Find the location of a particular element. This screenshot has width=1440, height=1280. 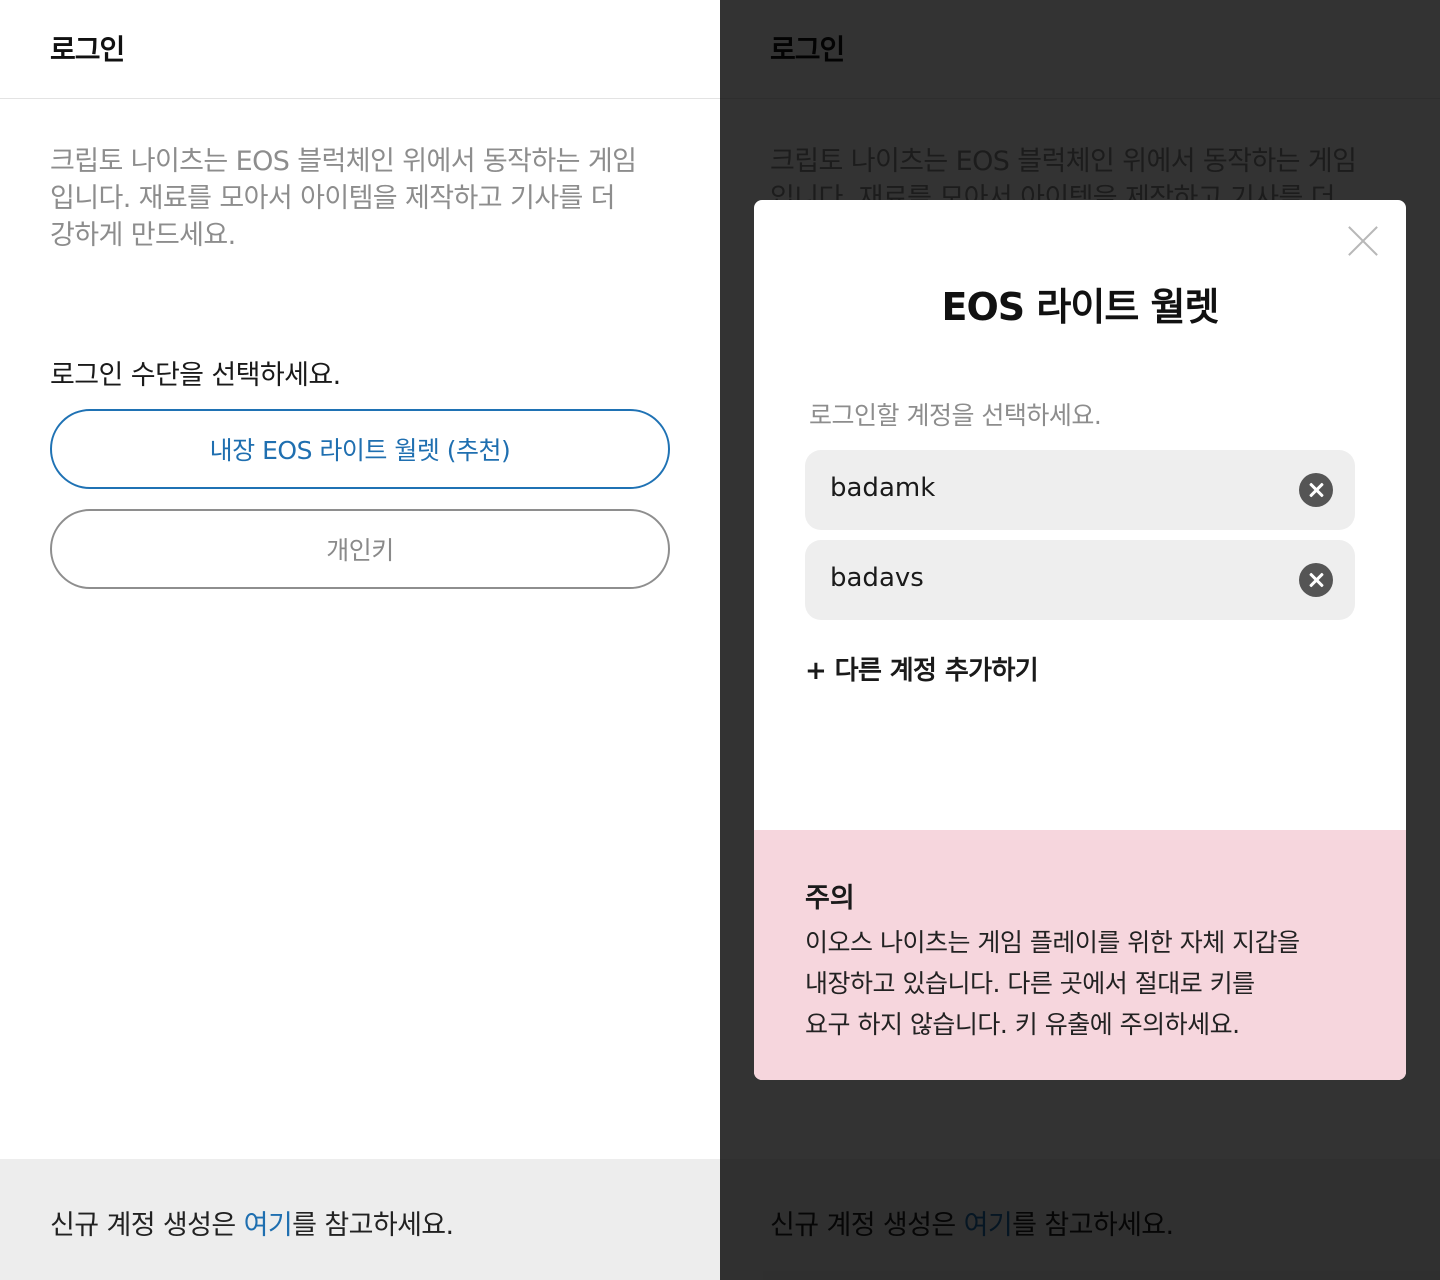

account-item: badamk is located at coordinates (1080, 490).